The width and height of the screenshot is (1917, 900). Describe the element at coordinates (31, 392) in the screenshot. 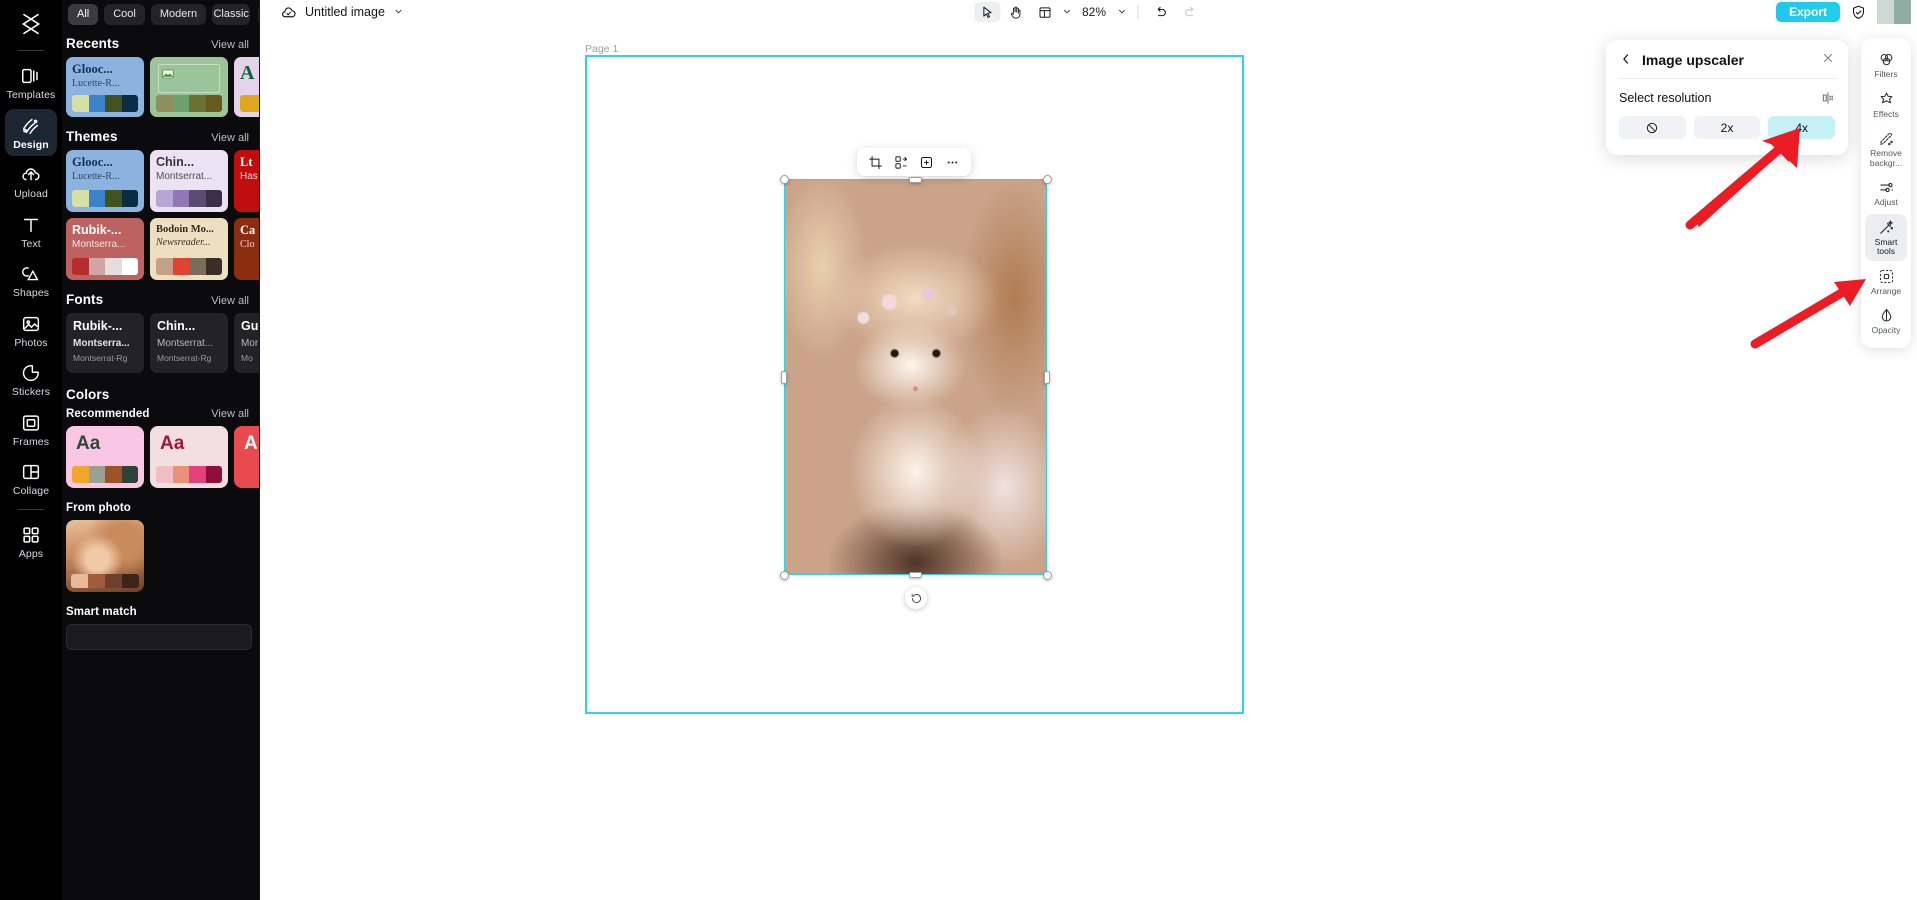

I see `sidebar-label: Stickers` at that location.